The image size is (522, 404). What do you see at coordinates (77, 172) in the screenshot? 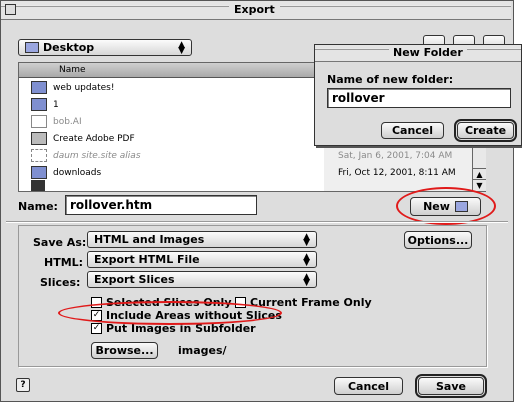
I see `file-name: downloads` at bounding box center [77, 172].